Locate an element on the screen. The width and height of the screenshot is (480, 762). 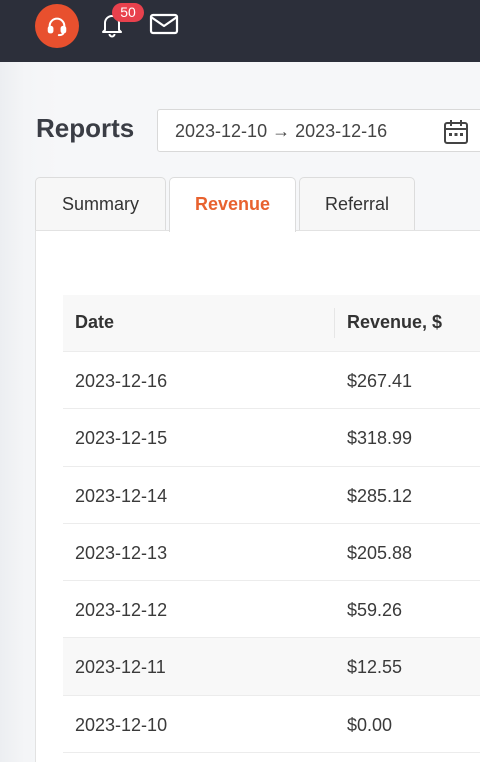
date-range-picker: 2023-12-10 → 2023-12-16 is located at coordinates (318, 130).